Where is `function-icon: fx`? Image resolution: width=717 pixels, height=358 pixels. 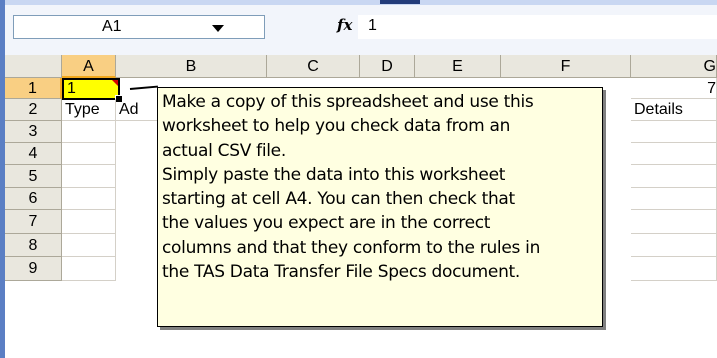 function-icon: fx is located at coordinates (344, 25).